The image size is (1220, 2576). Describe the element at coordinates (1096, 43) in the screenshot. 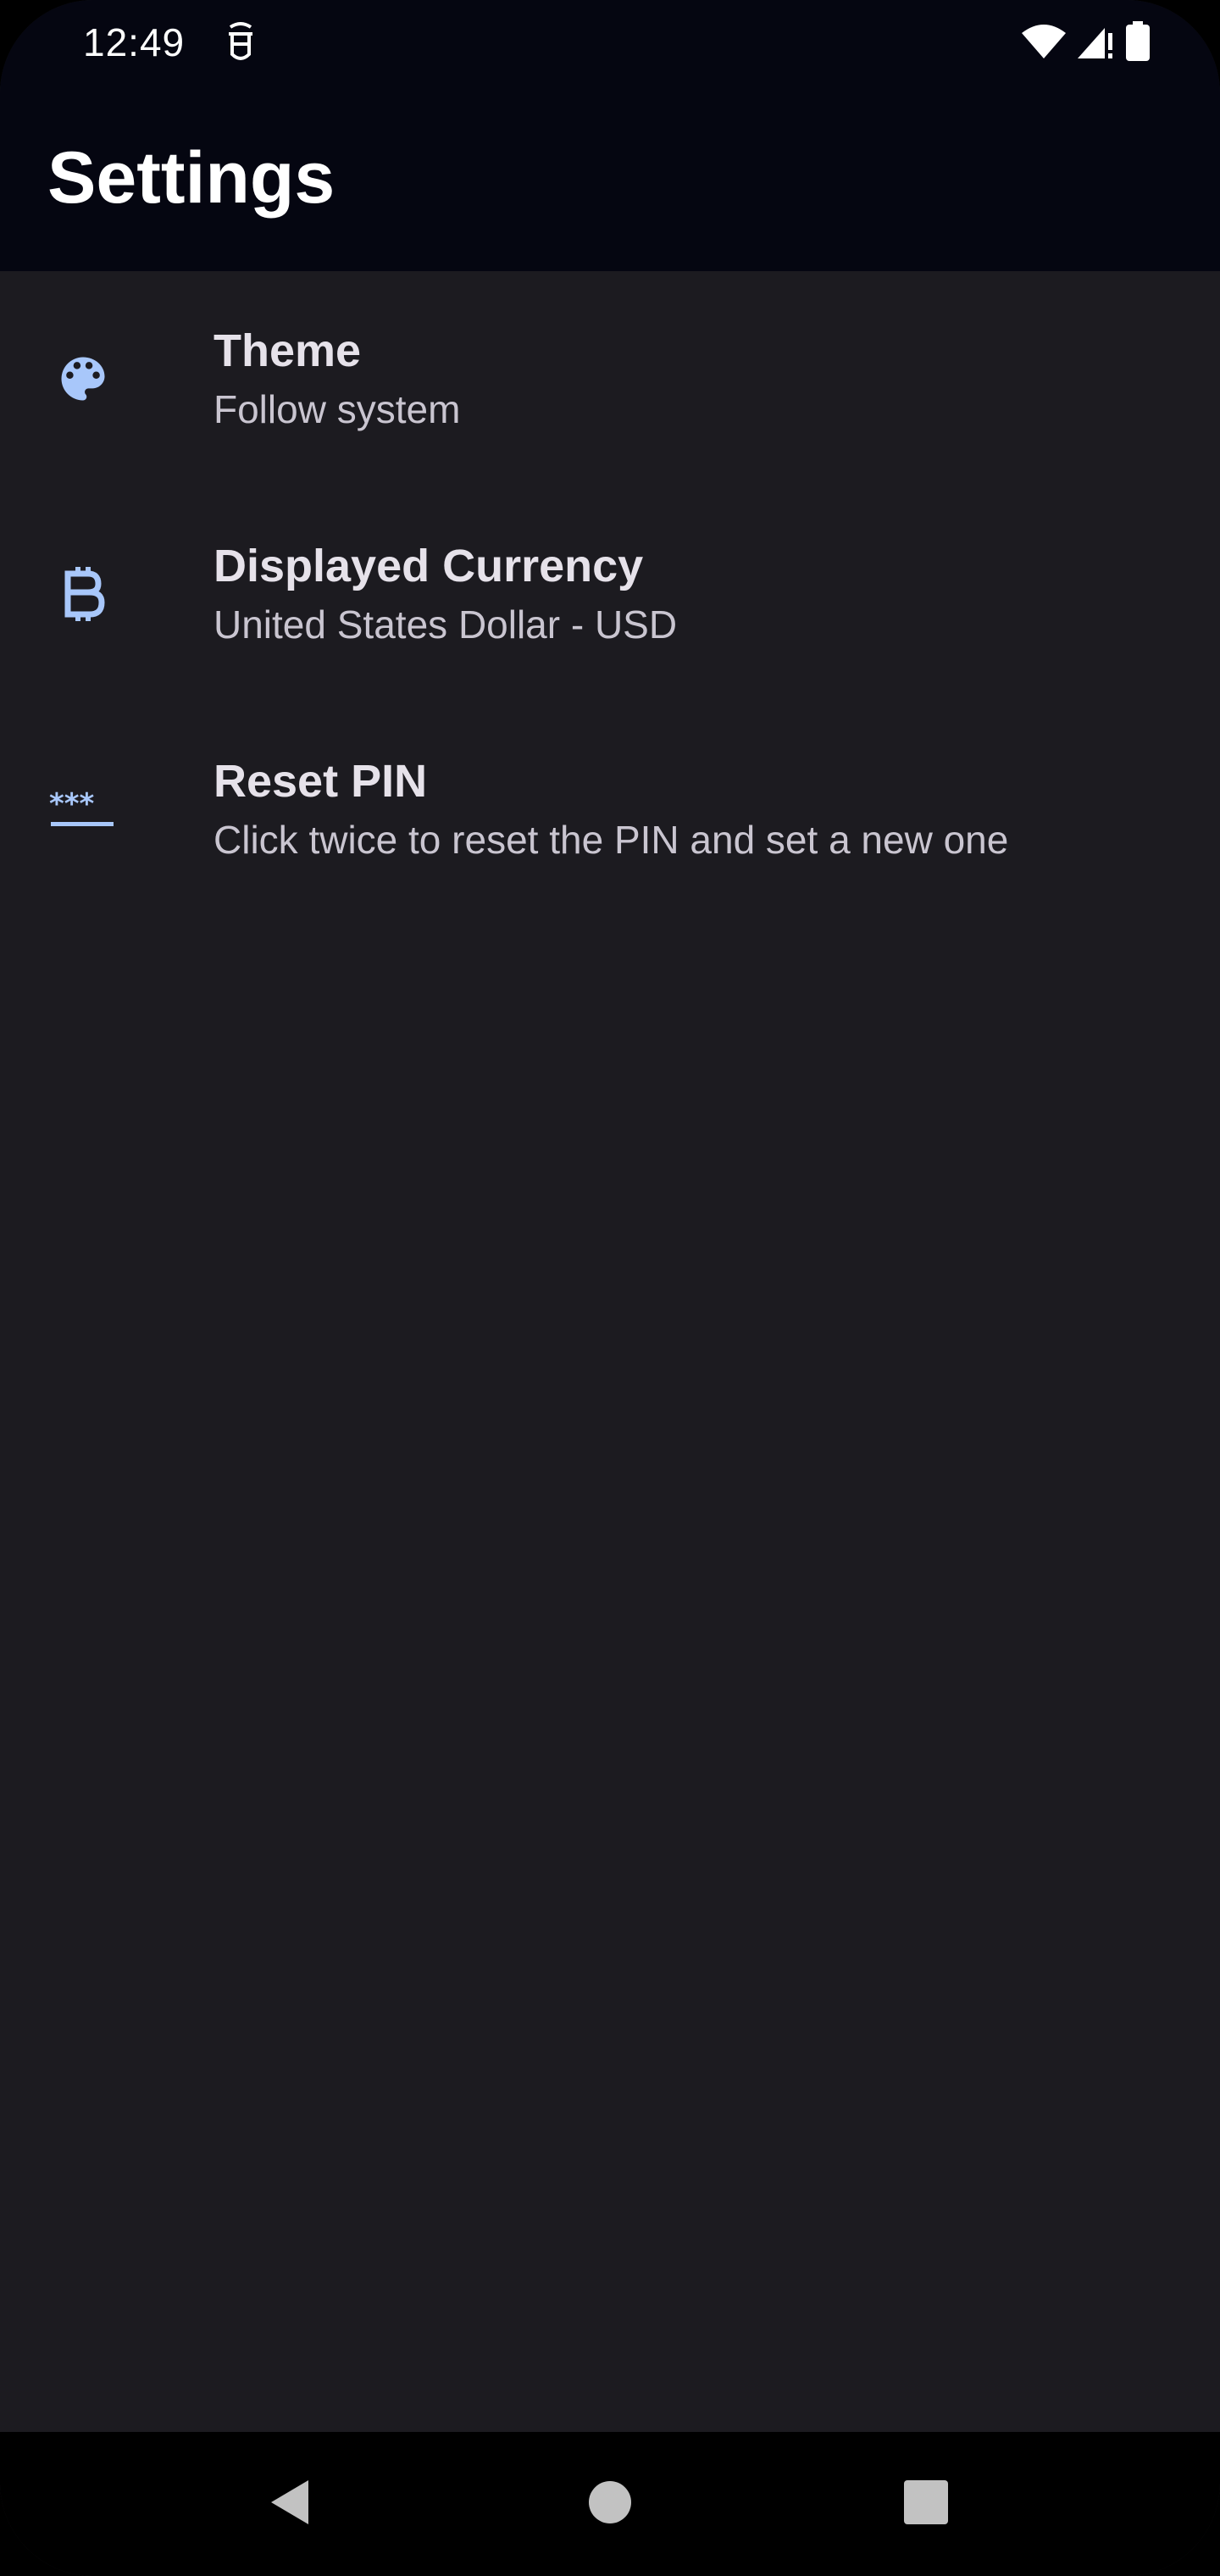

I see `cellular-icon` at that location.